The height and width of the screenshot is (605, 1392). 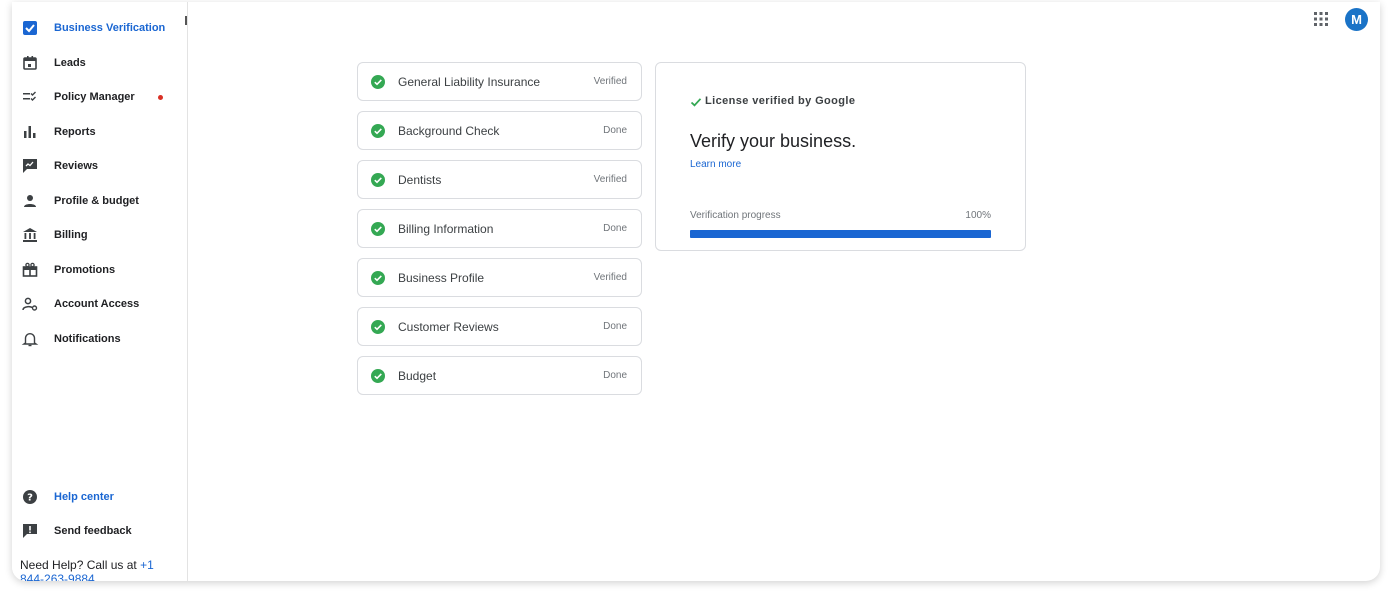 I want to click on checklist-item-name: Customer Reviews, so click(x=448, y=327).